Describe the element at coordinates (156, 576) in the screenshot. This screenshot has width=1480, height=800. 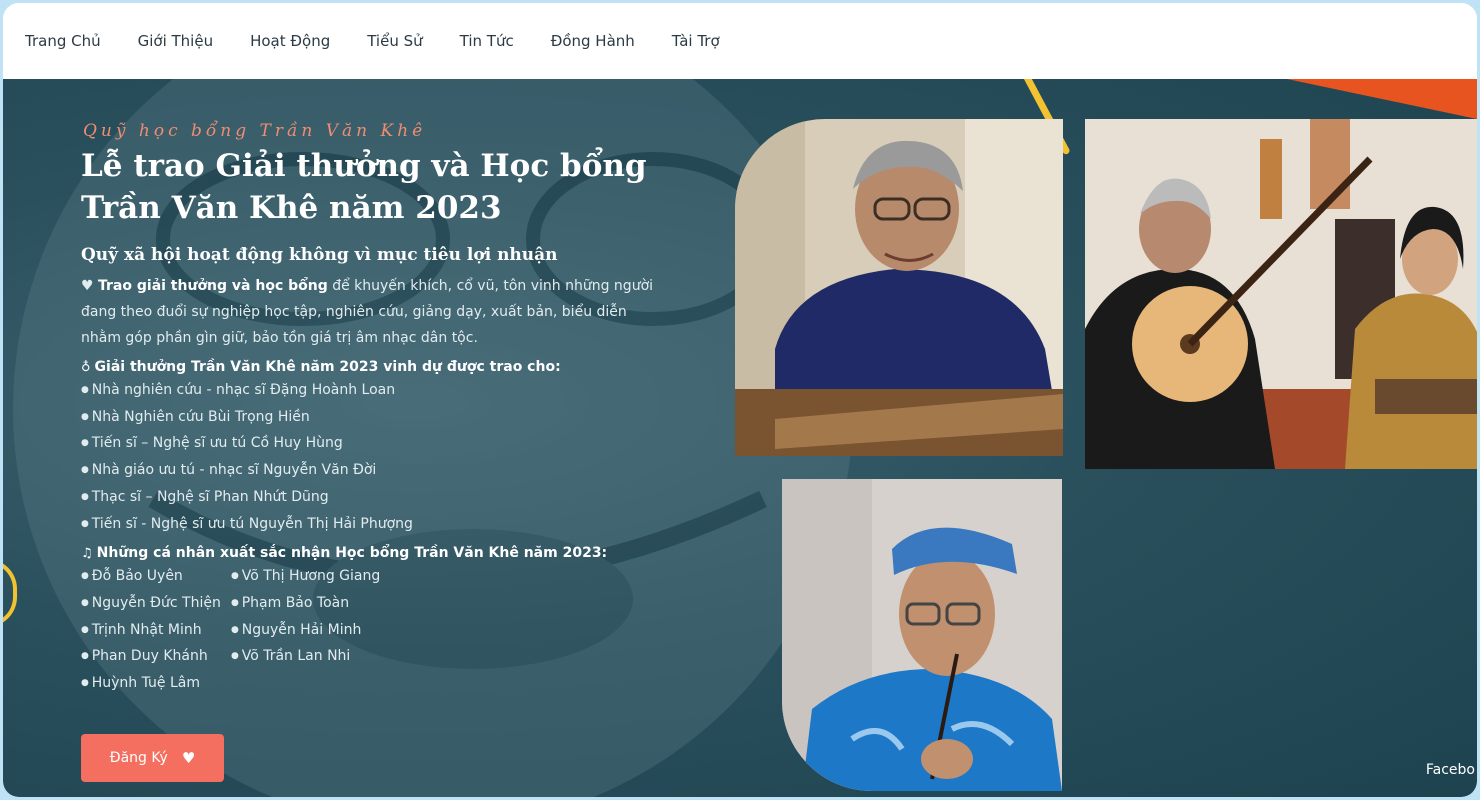
I see `list-item: Đỗ Bảo Uyên` at that location.